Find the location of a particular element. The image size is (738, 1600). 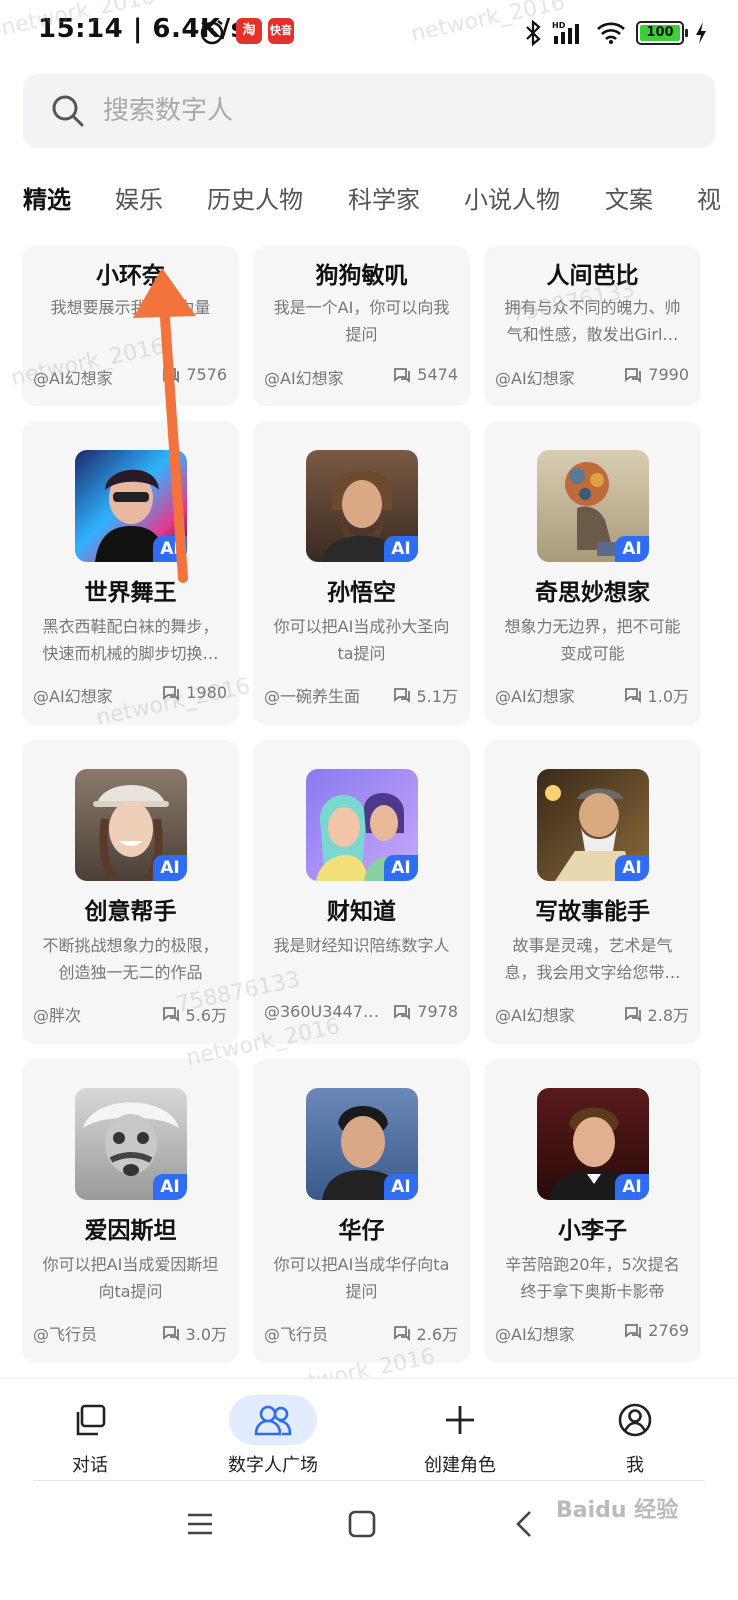

nav-digital-human-plaza: 数字人广场 is located at coordinates (273, 1431).